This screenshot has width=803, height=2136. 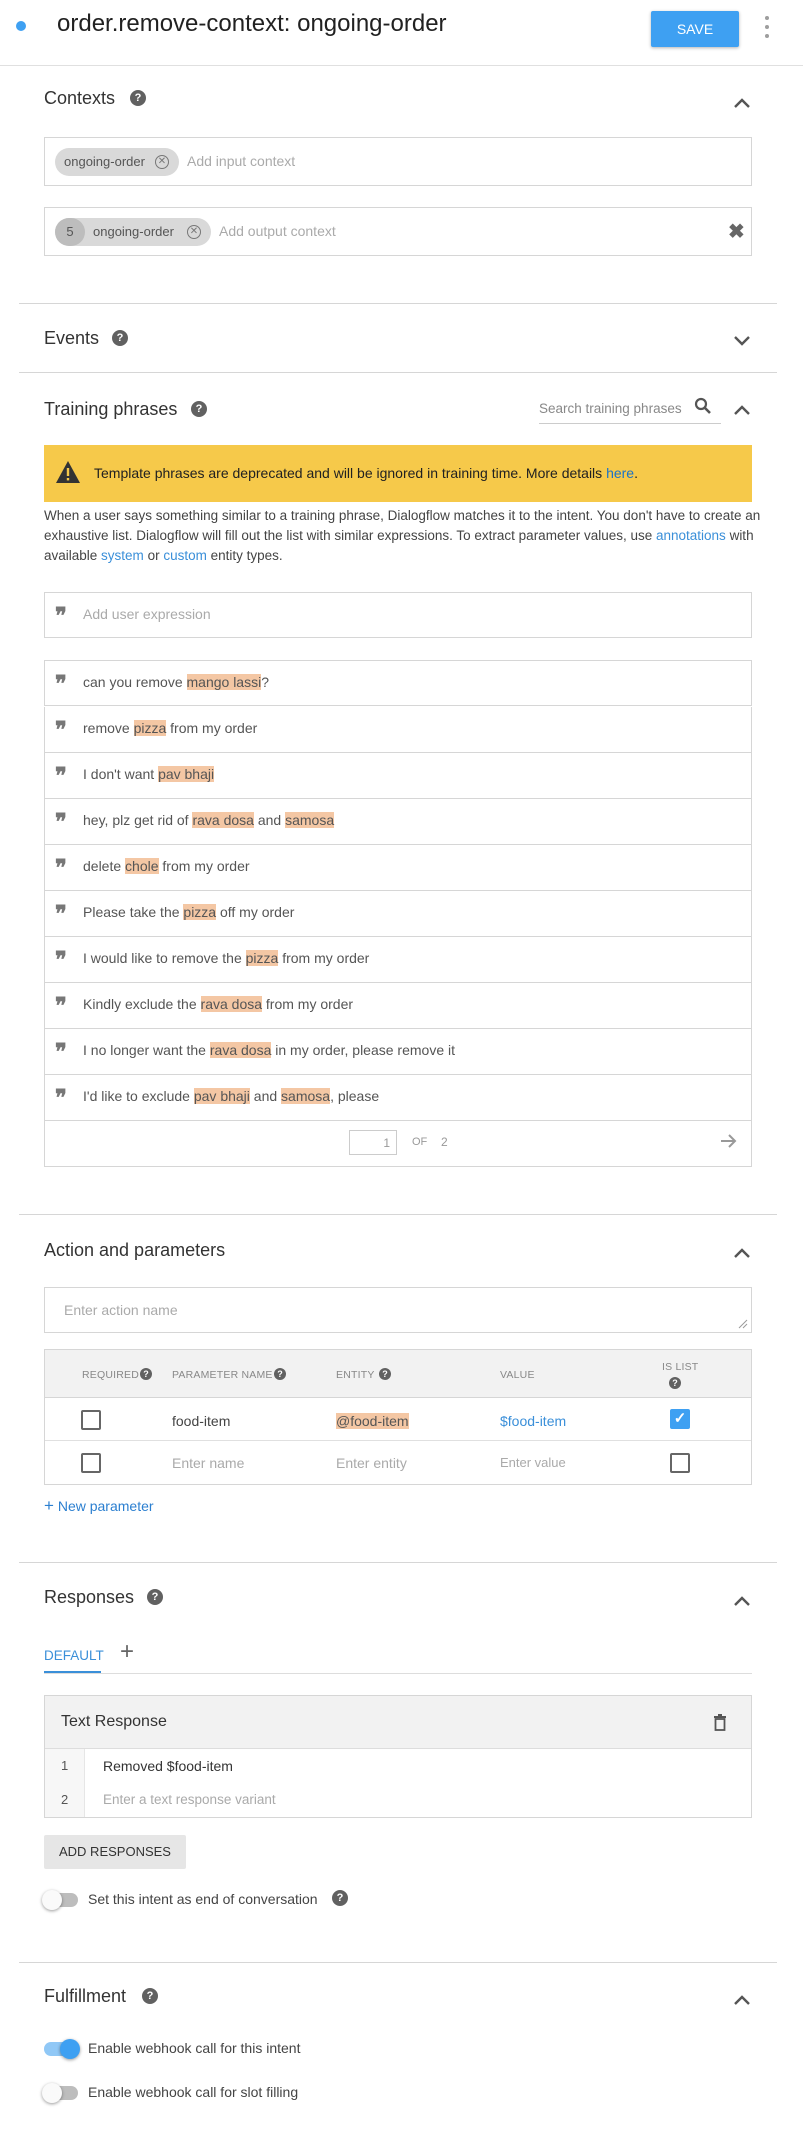 I want to click on training-phrase-row: ❞ can you remove mango lassi?, so click(x=398, y=683).